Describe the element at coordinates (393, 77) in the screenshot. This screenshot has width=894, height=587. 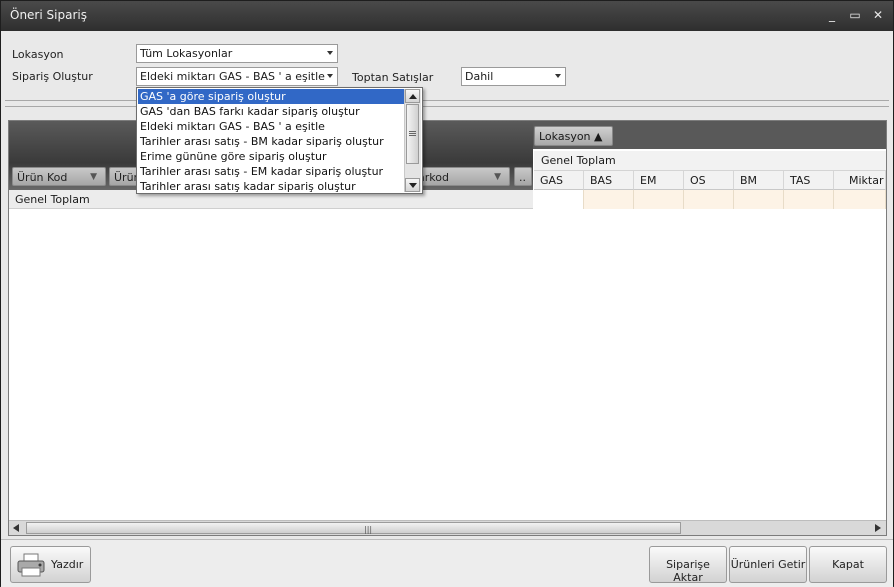
I see `toptan-satislar-label: Toptan Satışlar` at that location.